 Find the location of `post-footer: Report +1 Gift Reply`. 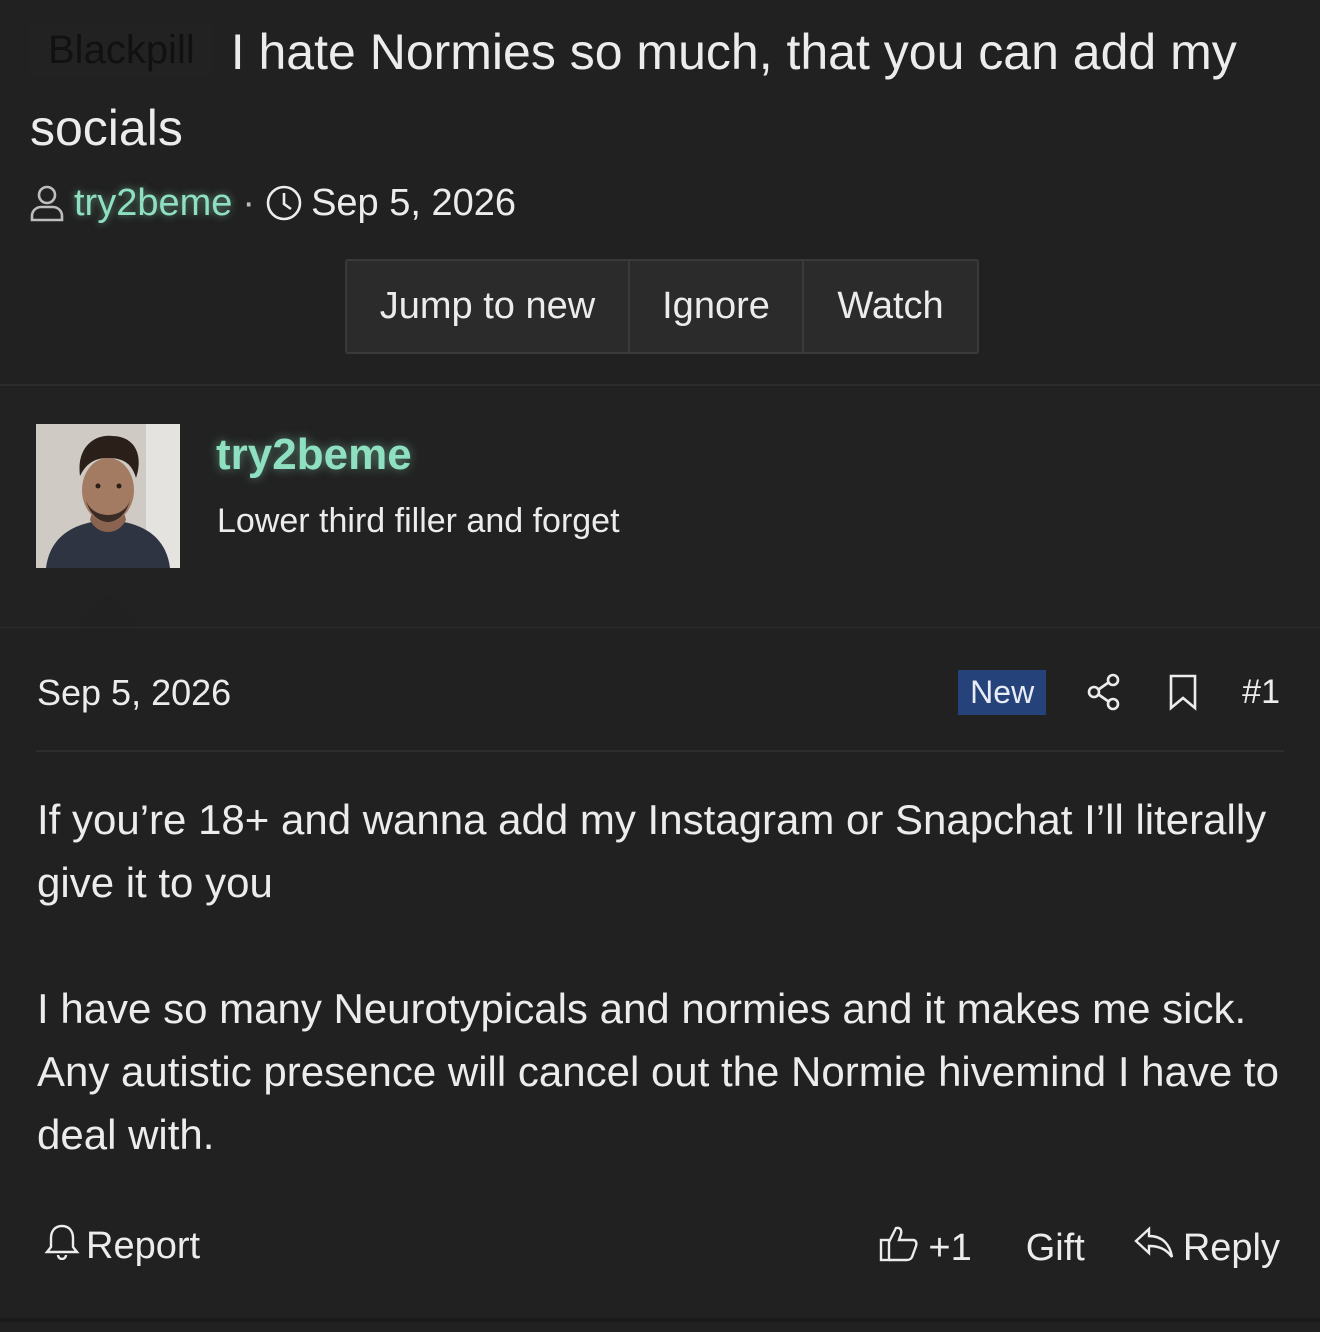

post-footer: Report +1 Gift Reply is located at coordinates (660, 1246).